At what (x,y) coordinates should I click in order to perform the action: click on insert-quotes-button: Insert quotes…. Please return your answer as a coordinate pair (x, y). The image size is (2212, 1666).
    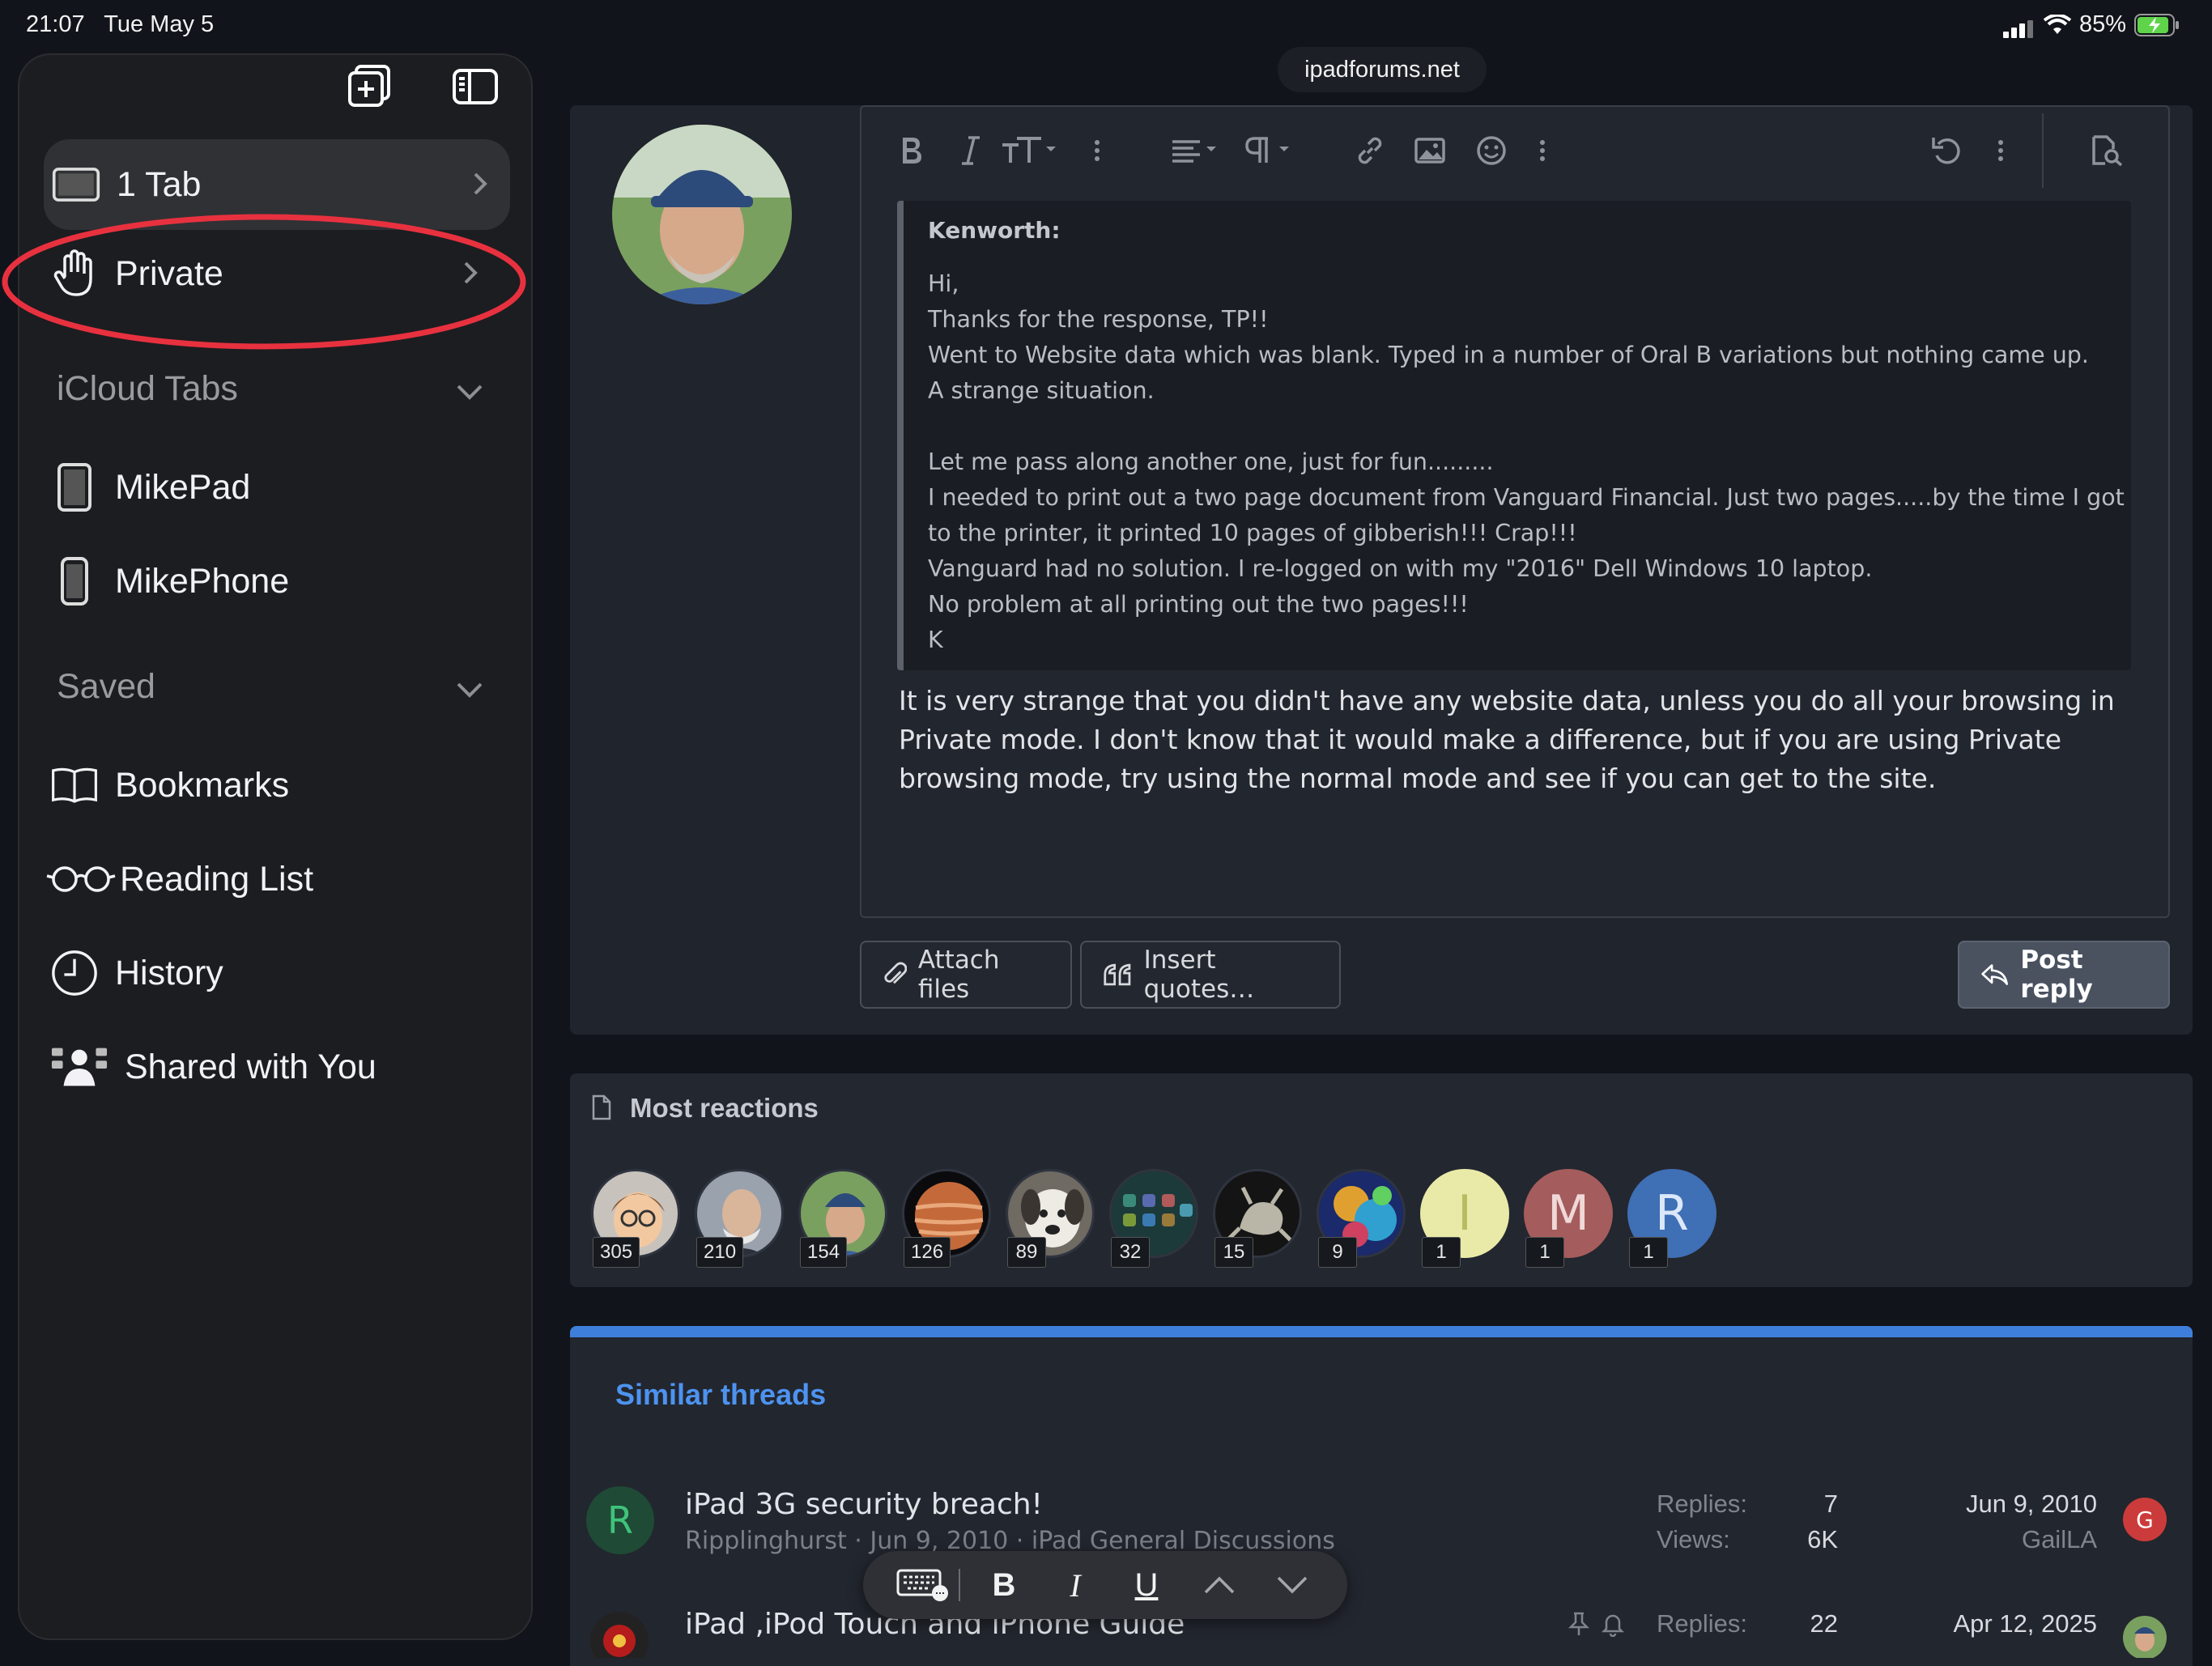
    Looking at the image, I should click on (1211, 975).